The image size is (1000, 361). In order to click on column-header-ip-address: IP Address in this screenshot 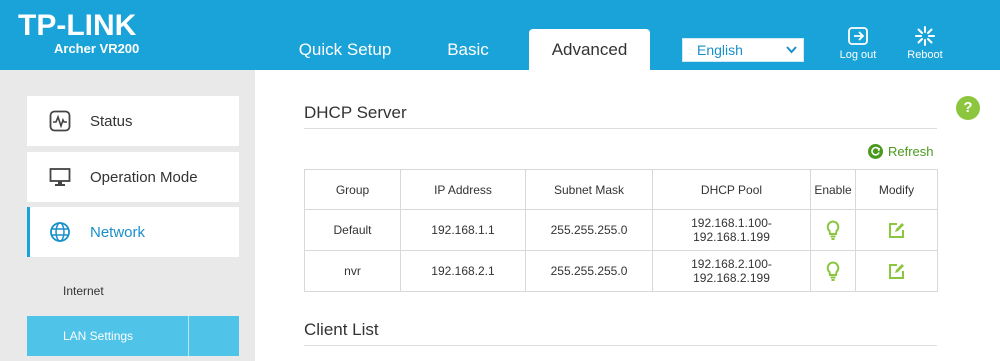, I will do `click(463, 189)`.